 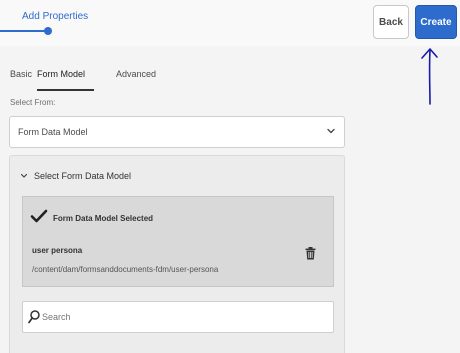 What do you see at coordinates (65, 90) in the screenshot?
I see `active-tab-indicator` at bounding box center [65, 90].